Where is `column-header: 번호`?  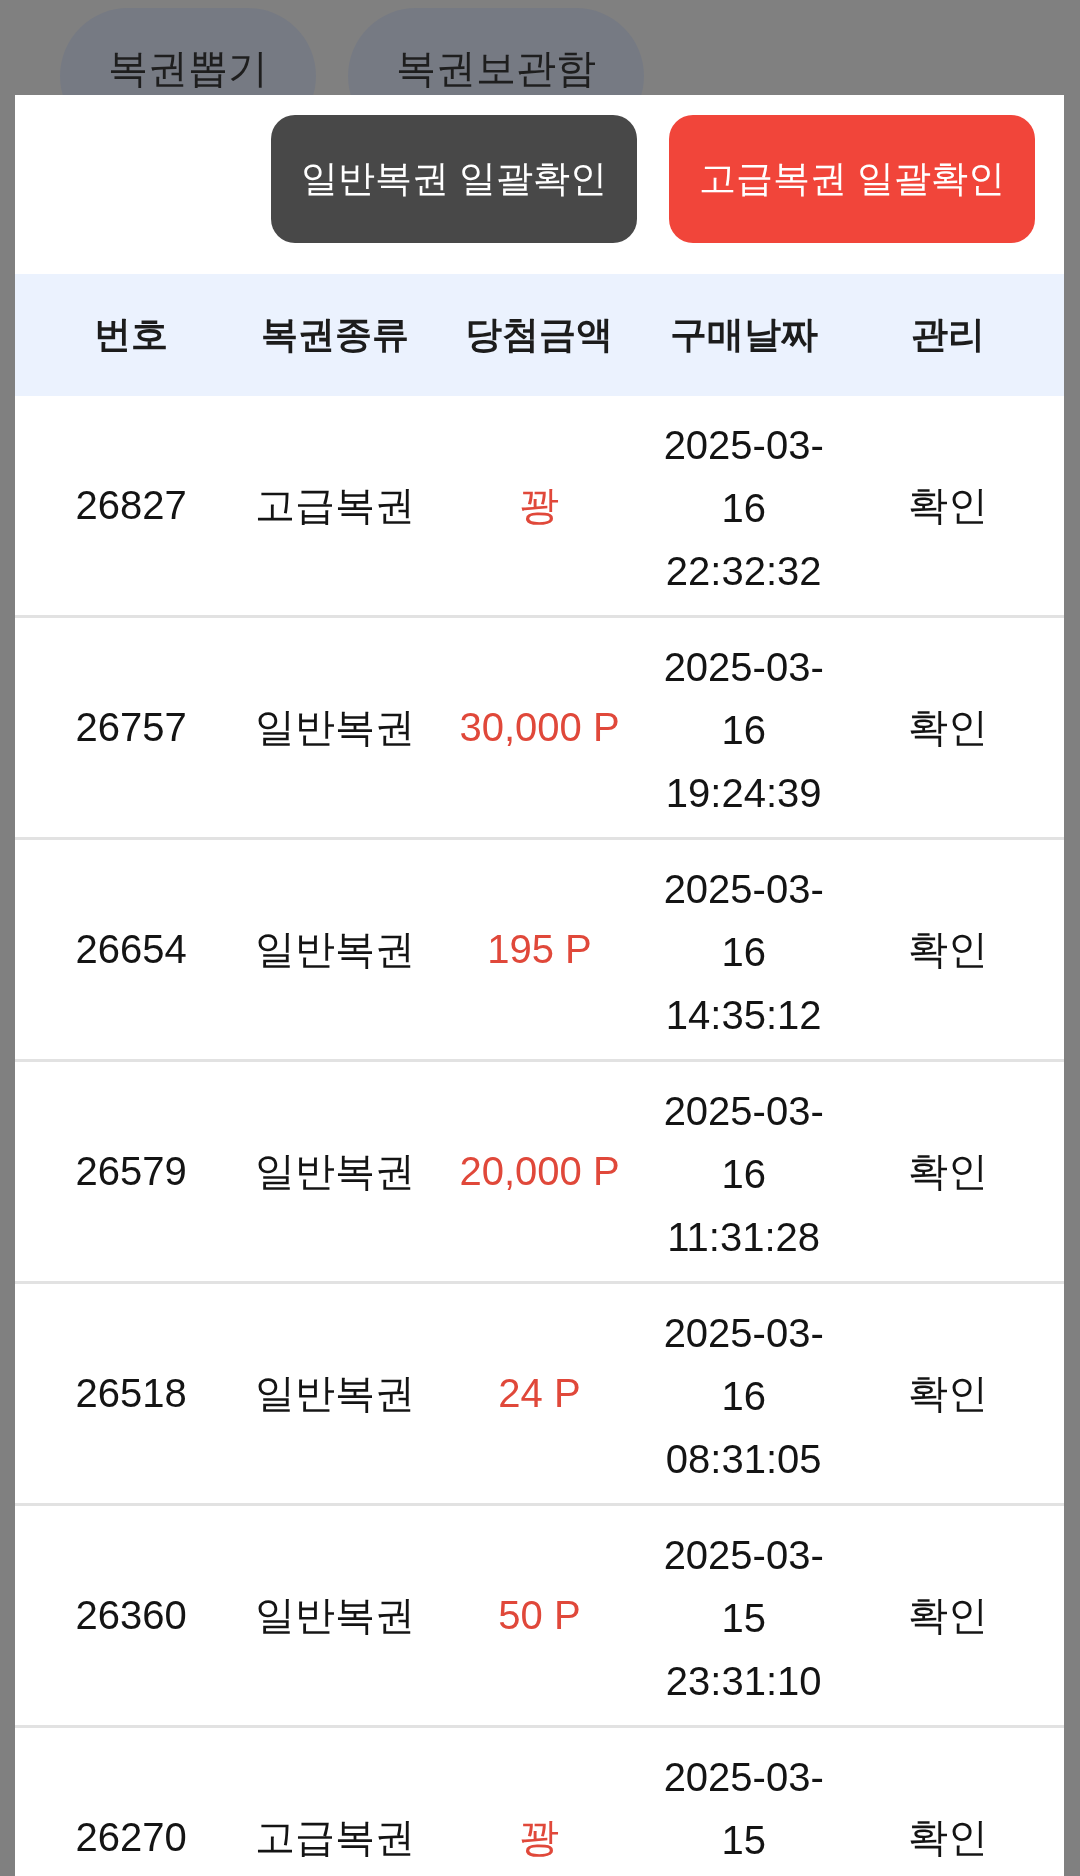
column-header: 번호 is located at coordinates (131, 335).